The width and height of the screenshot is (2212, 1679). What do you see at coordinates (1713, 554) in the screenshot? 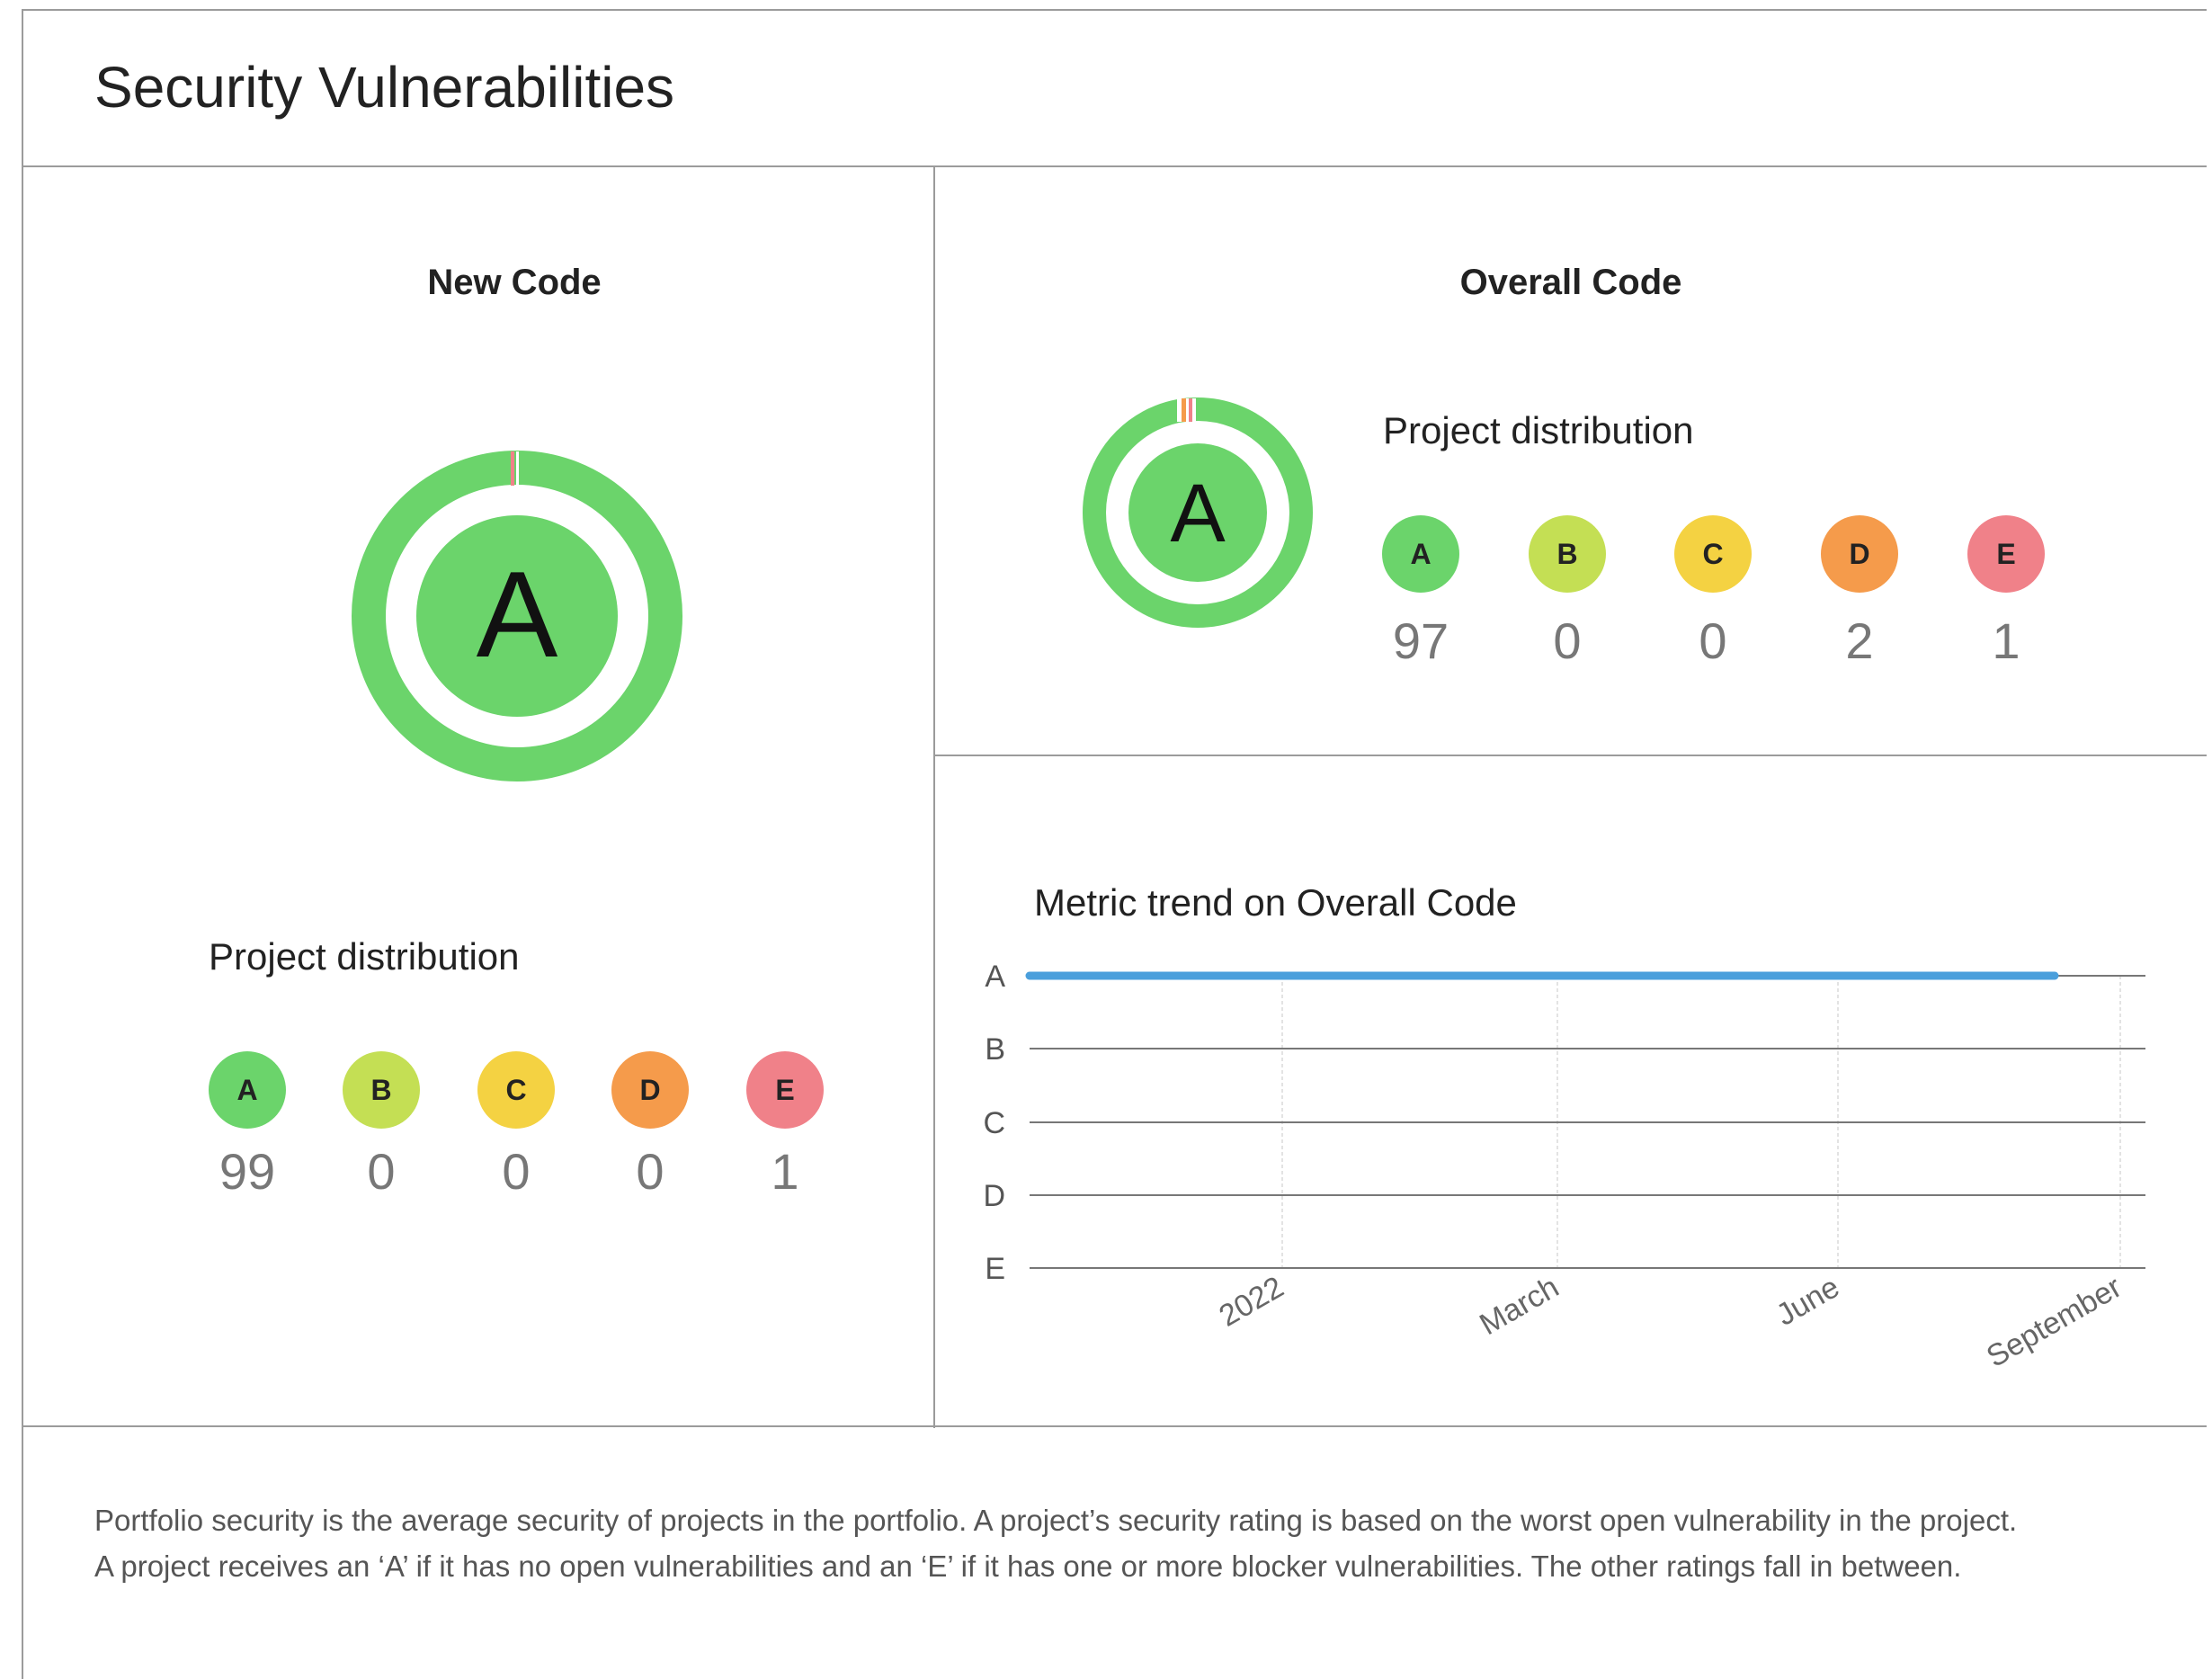
I see `overall-code-chip-c: C` at bounding box center [1713, 554].